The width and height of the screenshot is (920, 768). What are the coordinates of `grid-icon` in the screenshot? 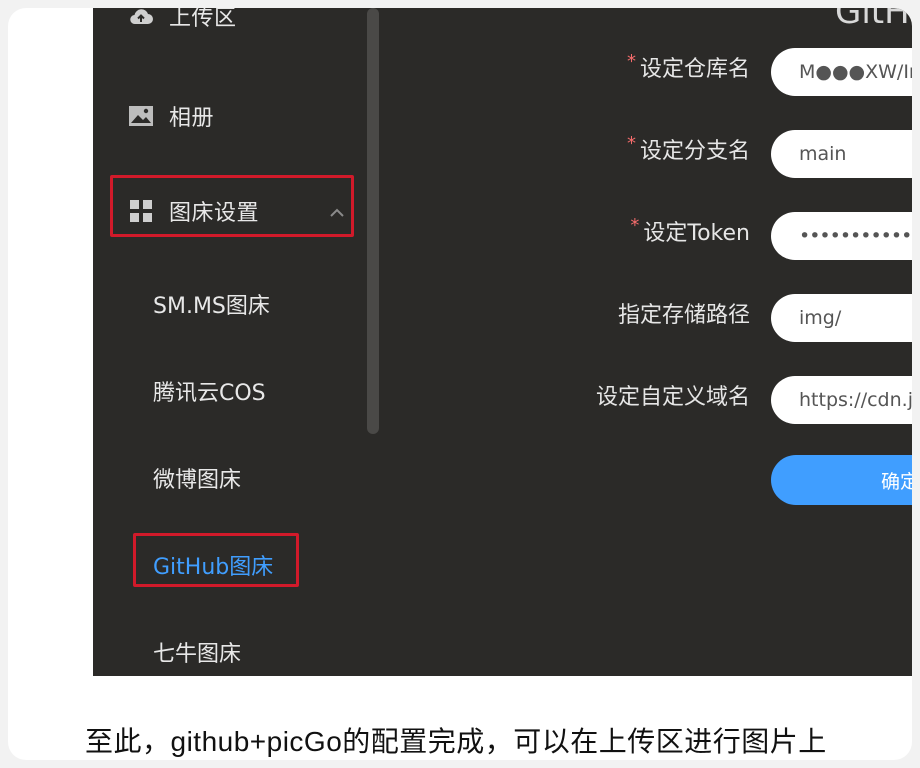 It's located at (141, 211).